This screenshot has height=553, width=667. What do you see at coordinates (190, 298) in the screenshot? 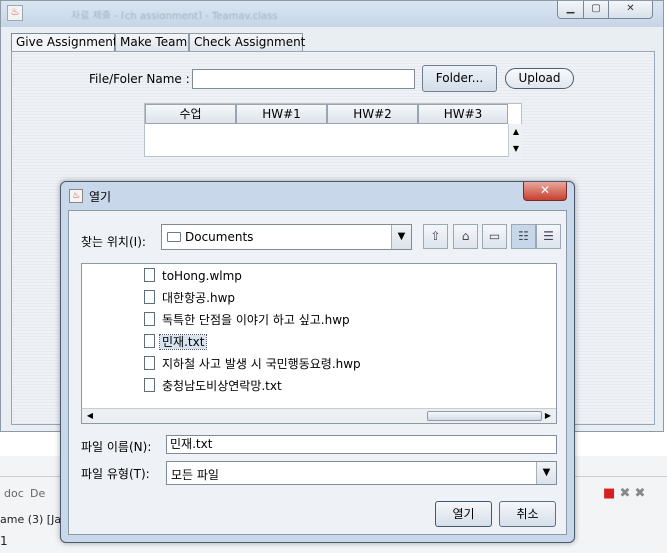
I see `list-item: 대한항공.hwp` at bounding box center [190, 298].